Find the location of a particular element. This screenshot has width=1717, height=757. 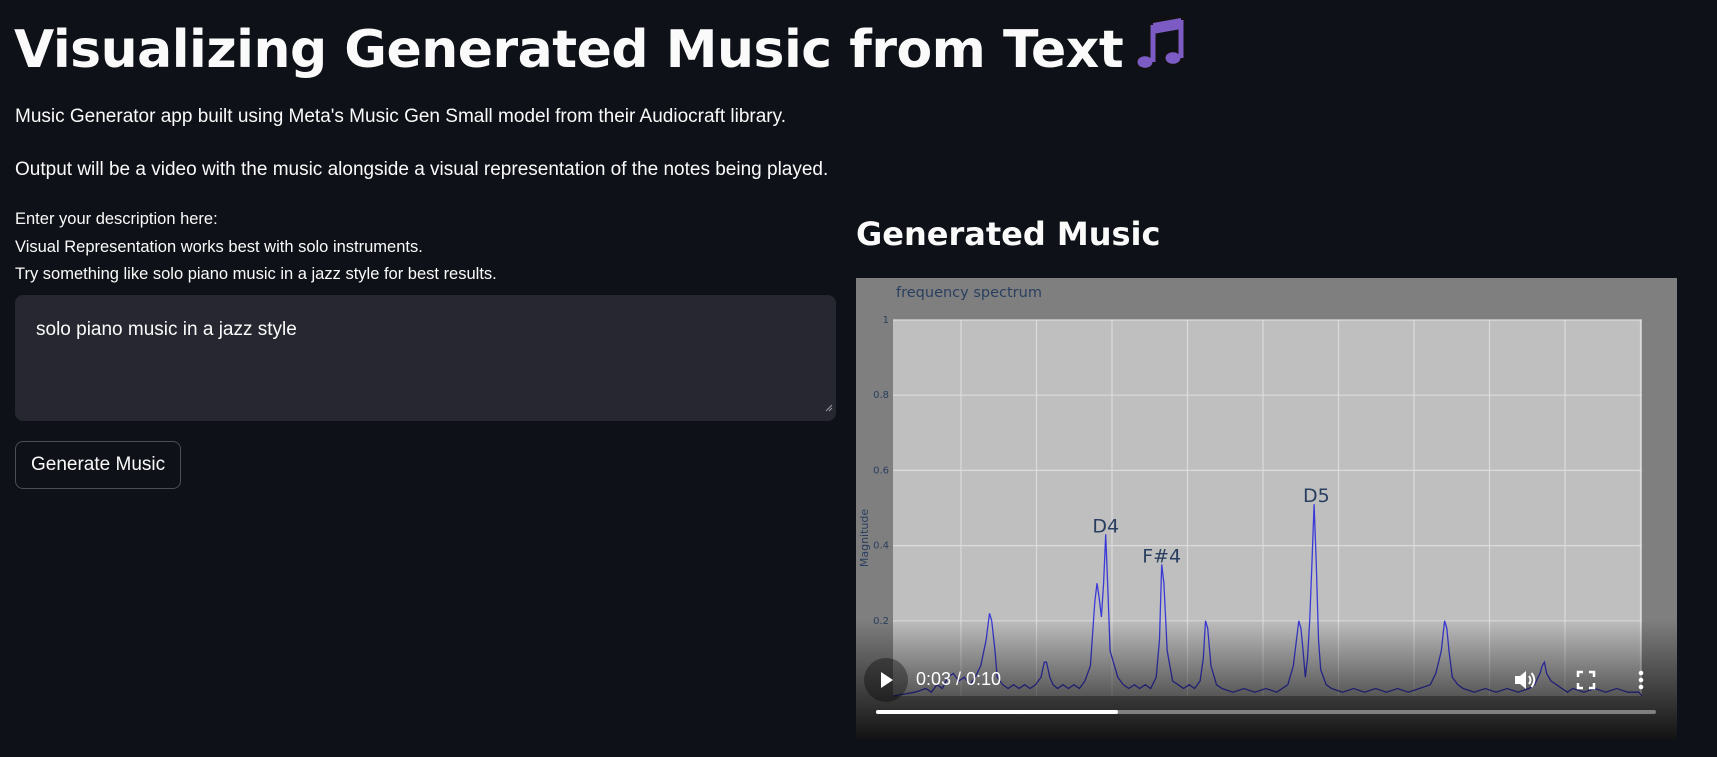

peak-label: D5 is located at coordinates (1316, 496).